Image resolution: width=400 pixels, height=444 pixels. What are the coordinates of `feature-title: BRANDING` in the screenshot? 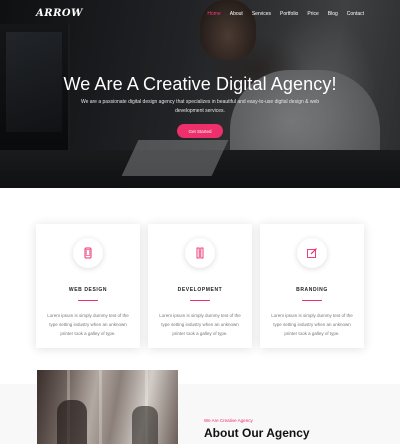 It's located at (312, 290).